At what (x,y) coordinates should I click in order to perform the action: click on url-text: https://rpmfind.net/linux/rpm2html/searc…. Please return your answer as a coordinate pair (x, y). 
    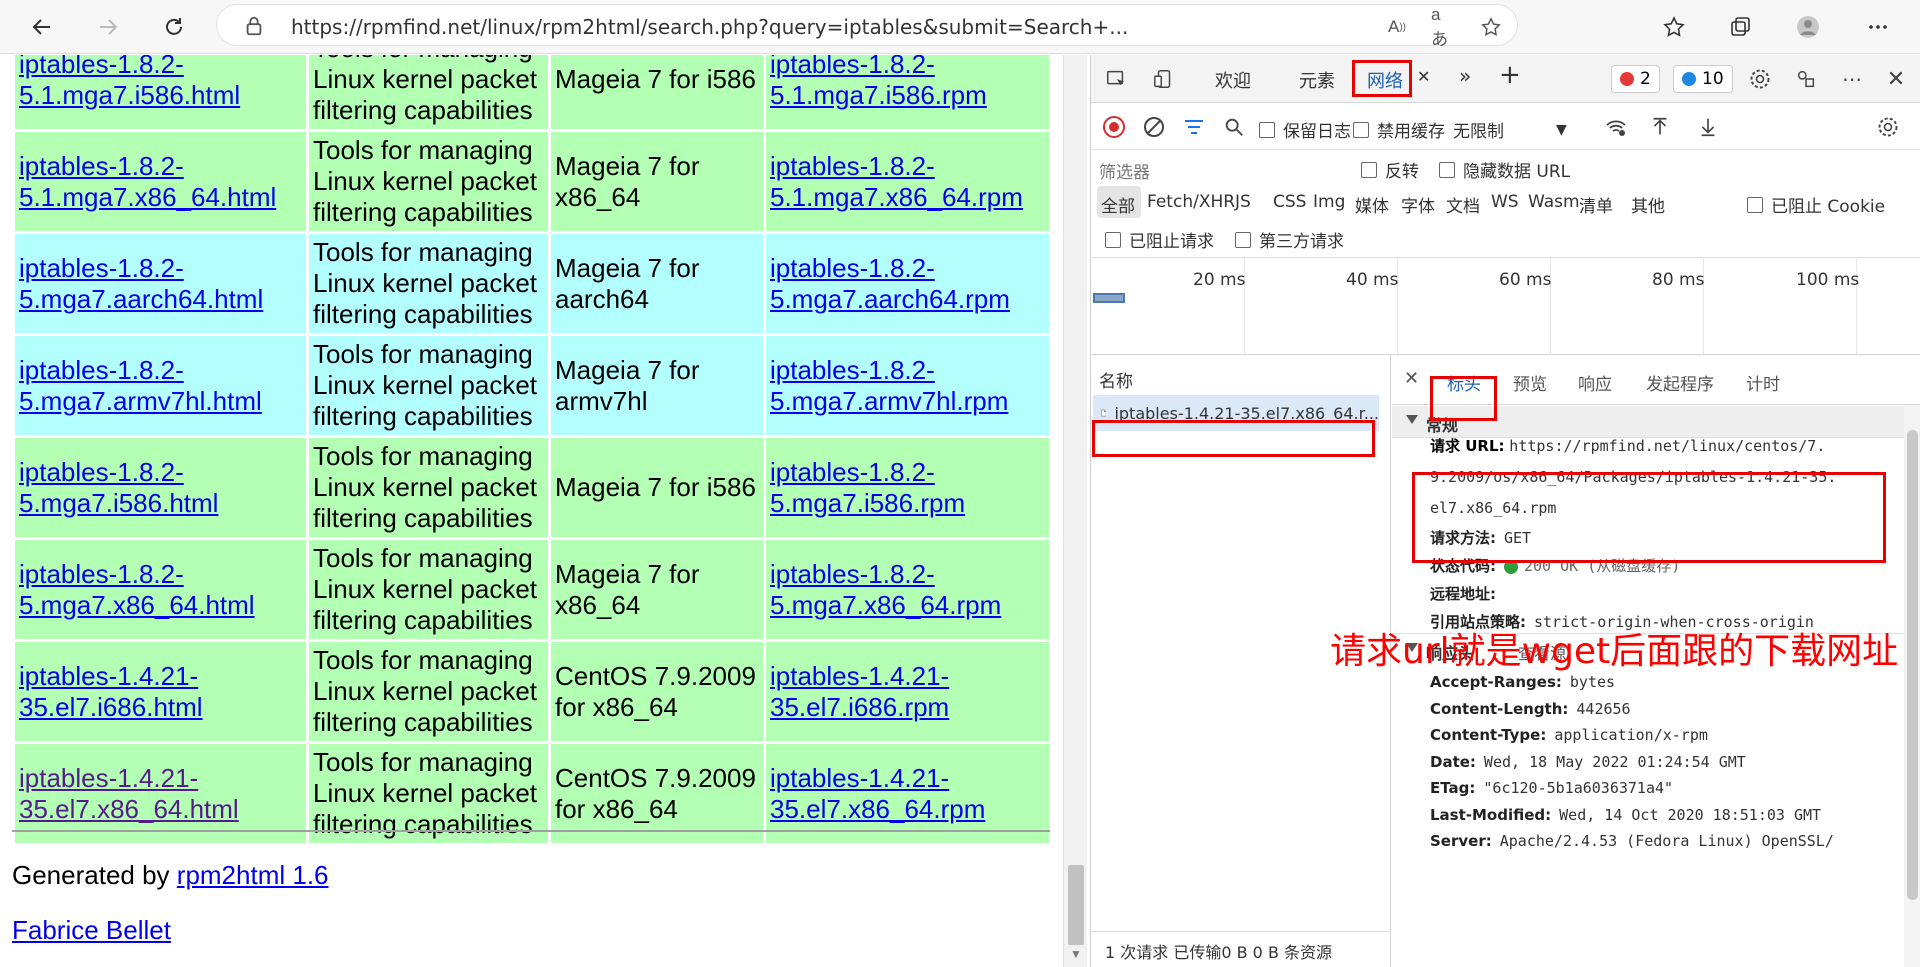
    Looking at the image, I should click on (709, 27).